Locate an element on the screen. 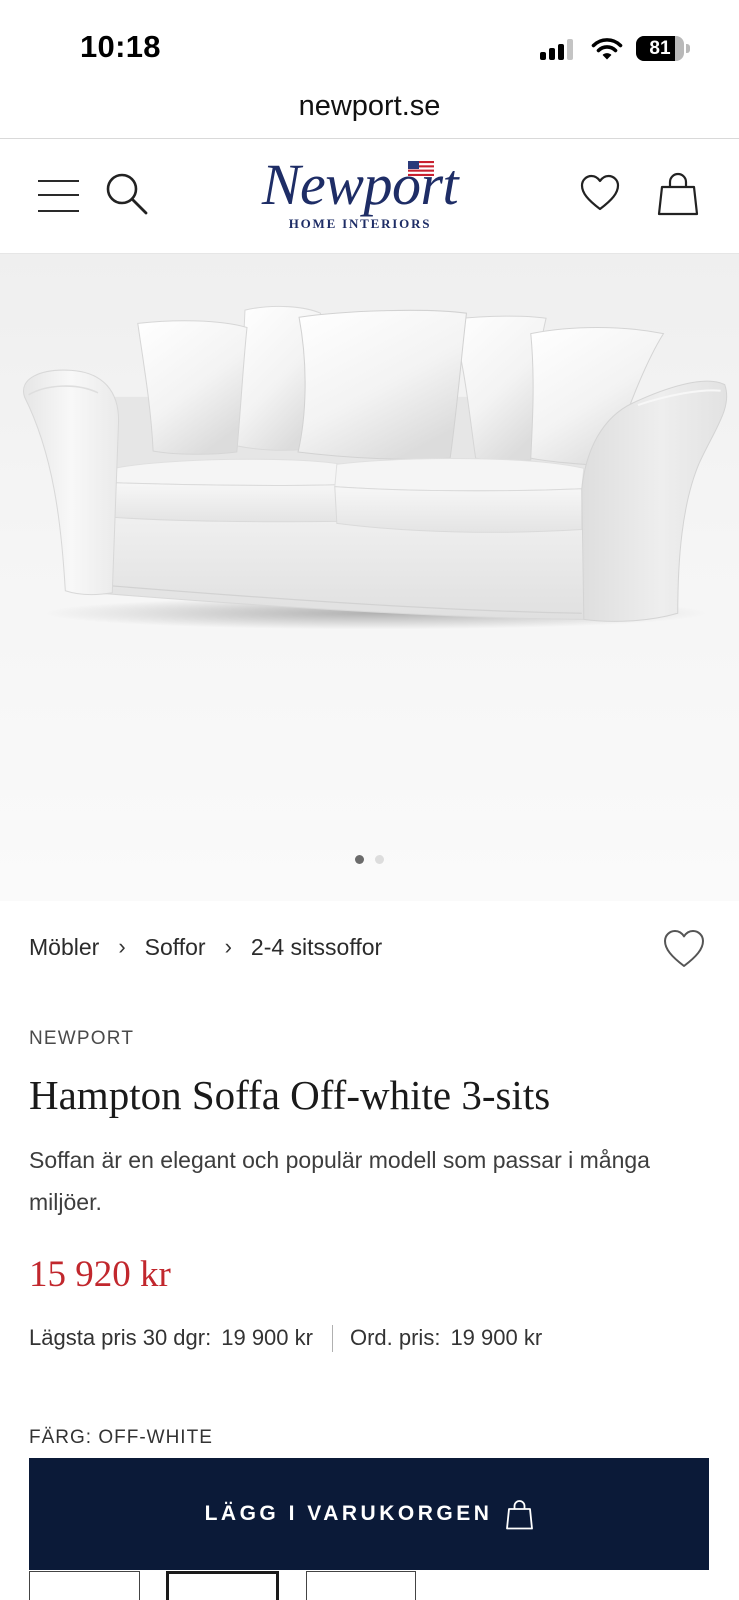 The image size is (739, 1600). add-to-cart-label: LÄGG I VARUKORGEN is located at coordinates (348, 1513).